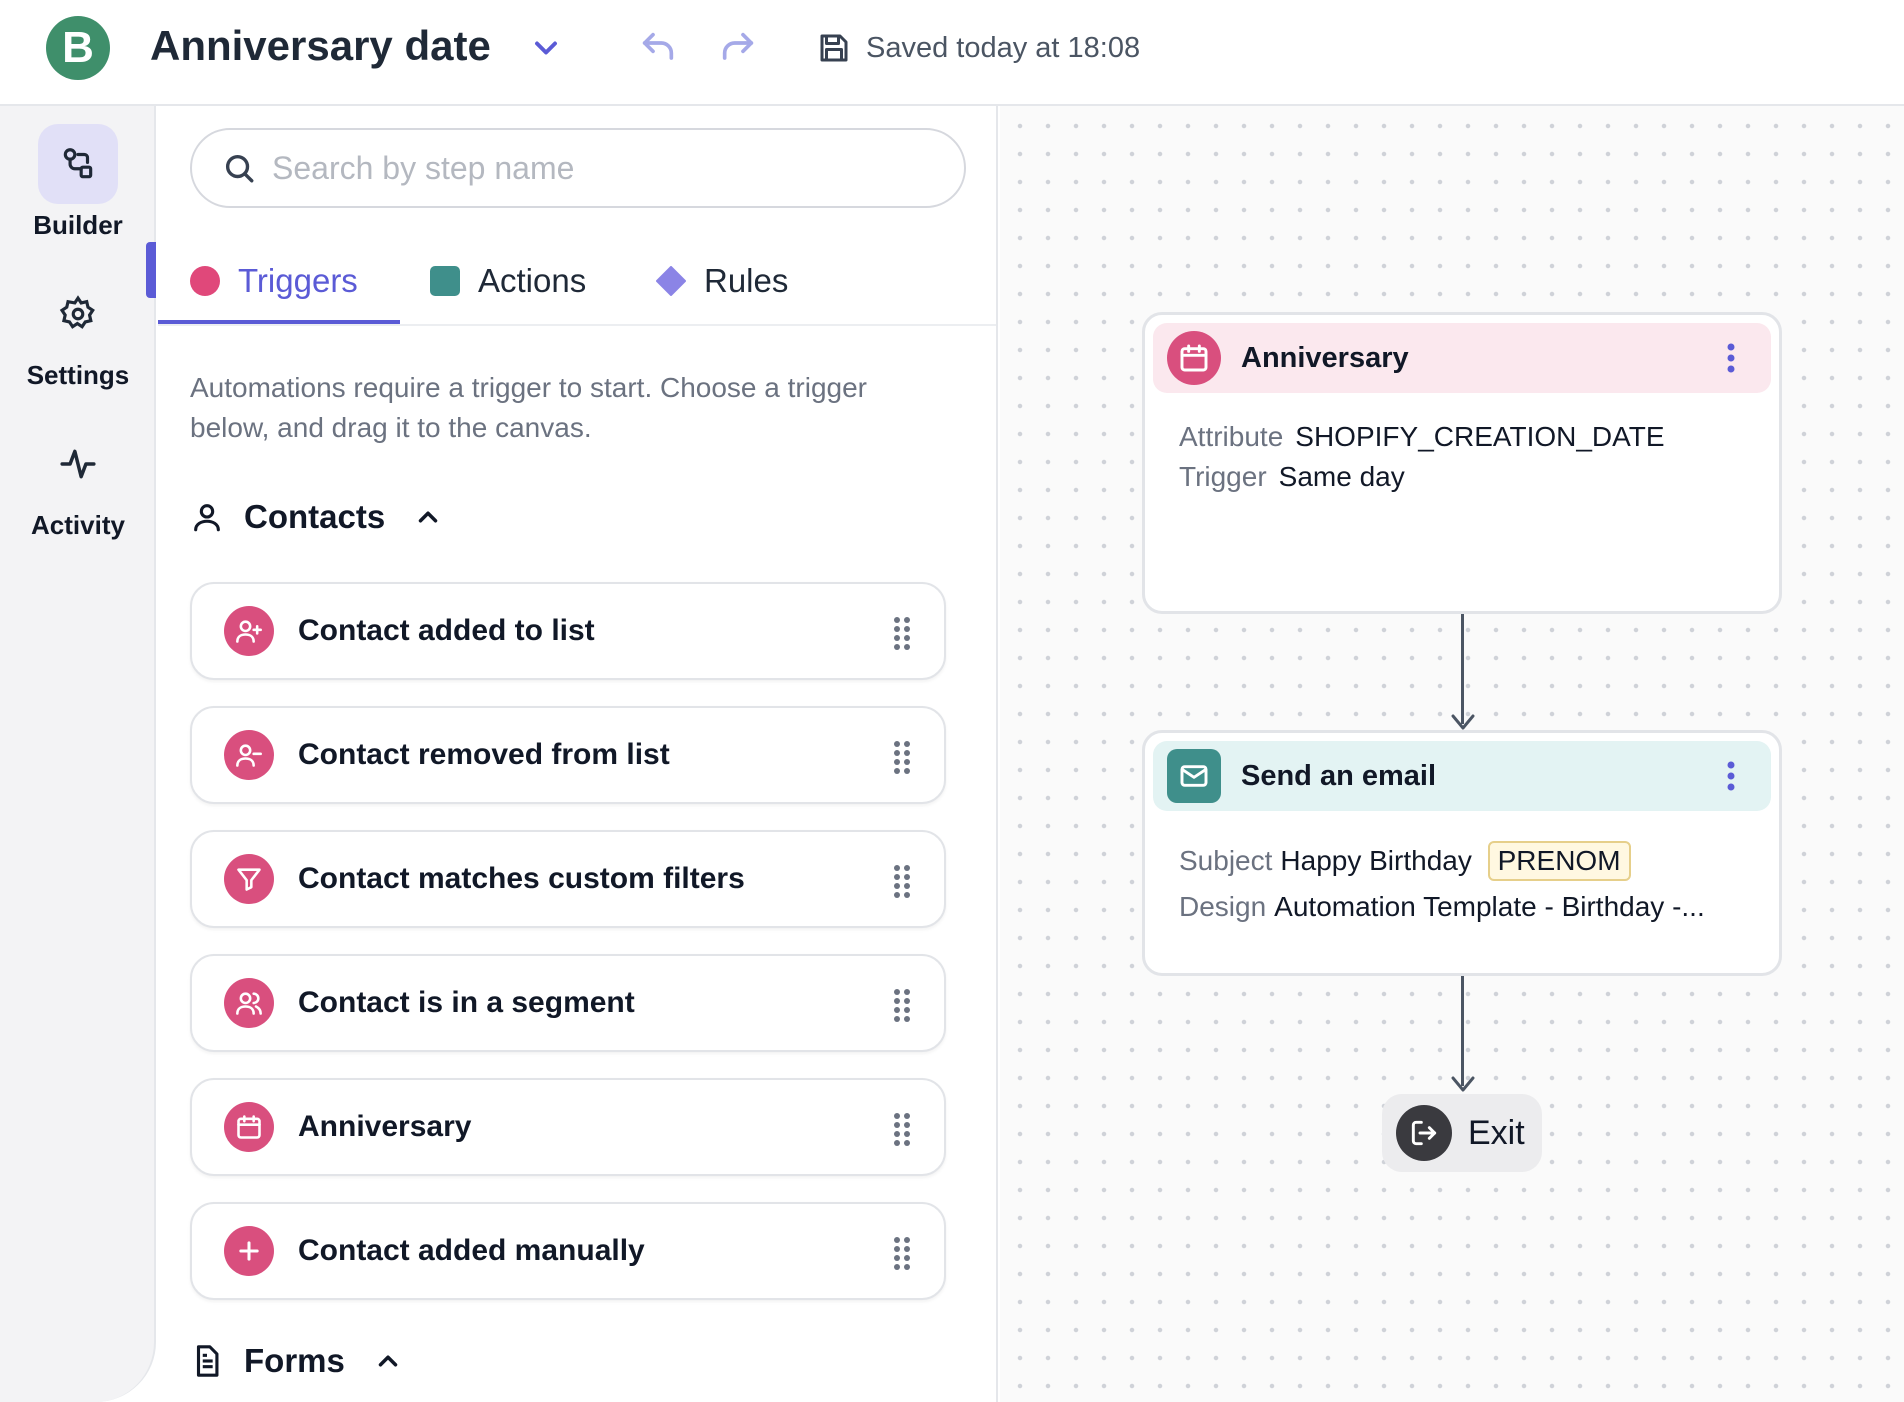 The image size is (1904, 1402). Describe the element at coordinates (1462, 776) in the screenshot. I see `action-node-header: Send an email` at that location.